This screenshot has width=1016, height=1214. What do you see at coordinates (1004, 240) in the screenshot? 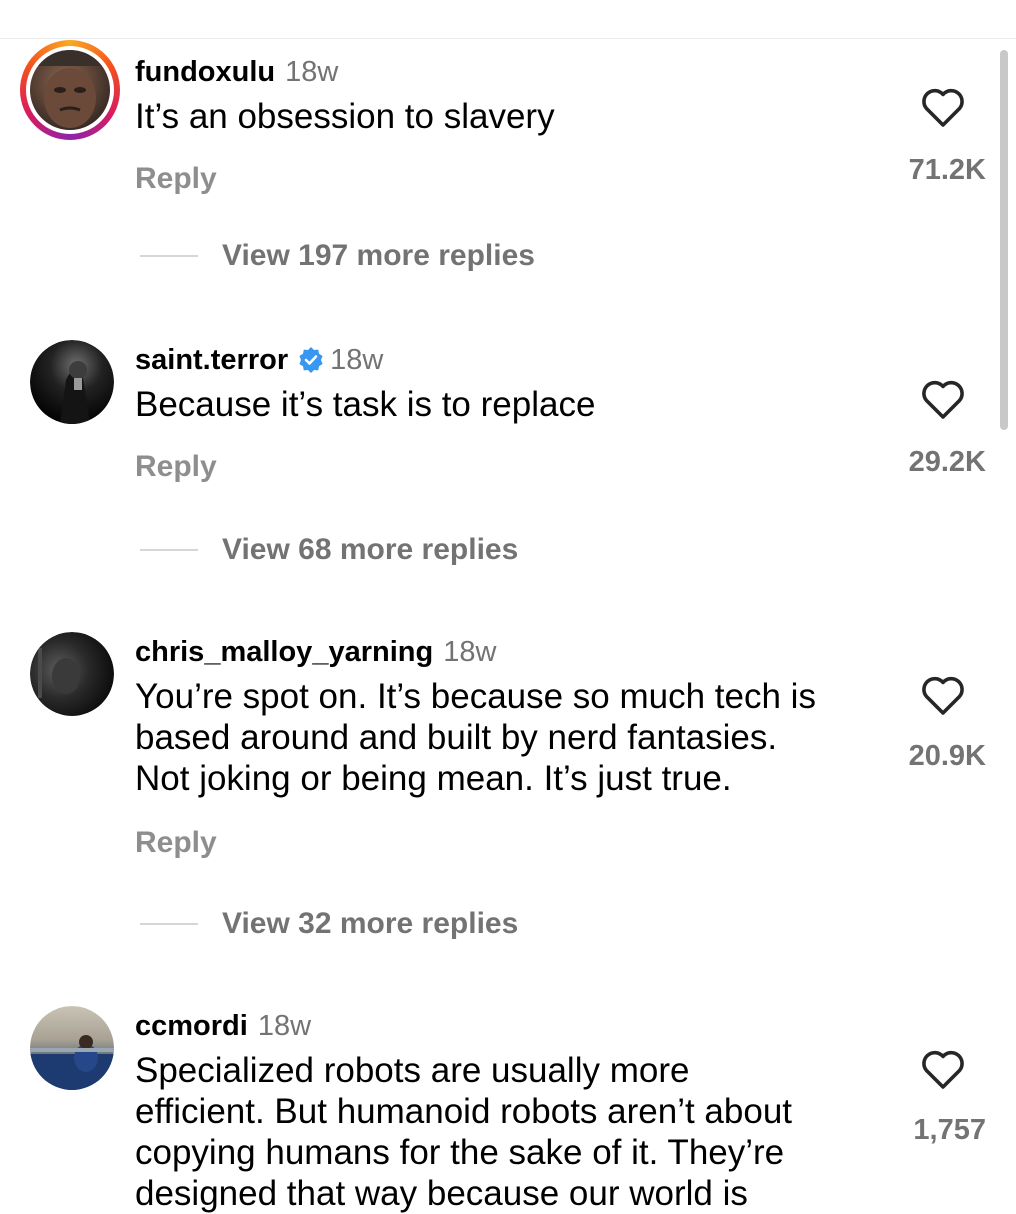
I see `scrollbar` at bounding box center [1004, 240].